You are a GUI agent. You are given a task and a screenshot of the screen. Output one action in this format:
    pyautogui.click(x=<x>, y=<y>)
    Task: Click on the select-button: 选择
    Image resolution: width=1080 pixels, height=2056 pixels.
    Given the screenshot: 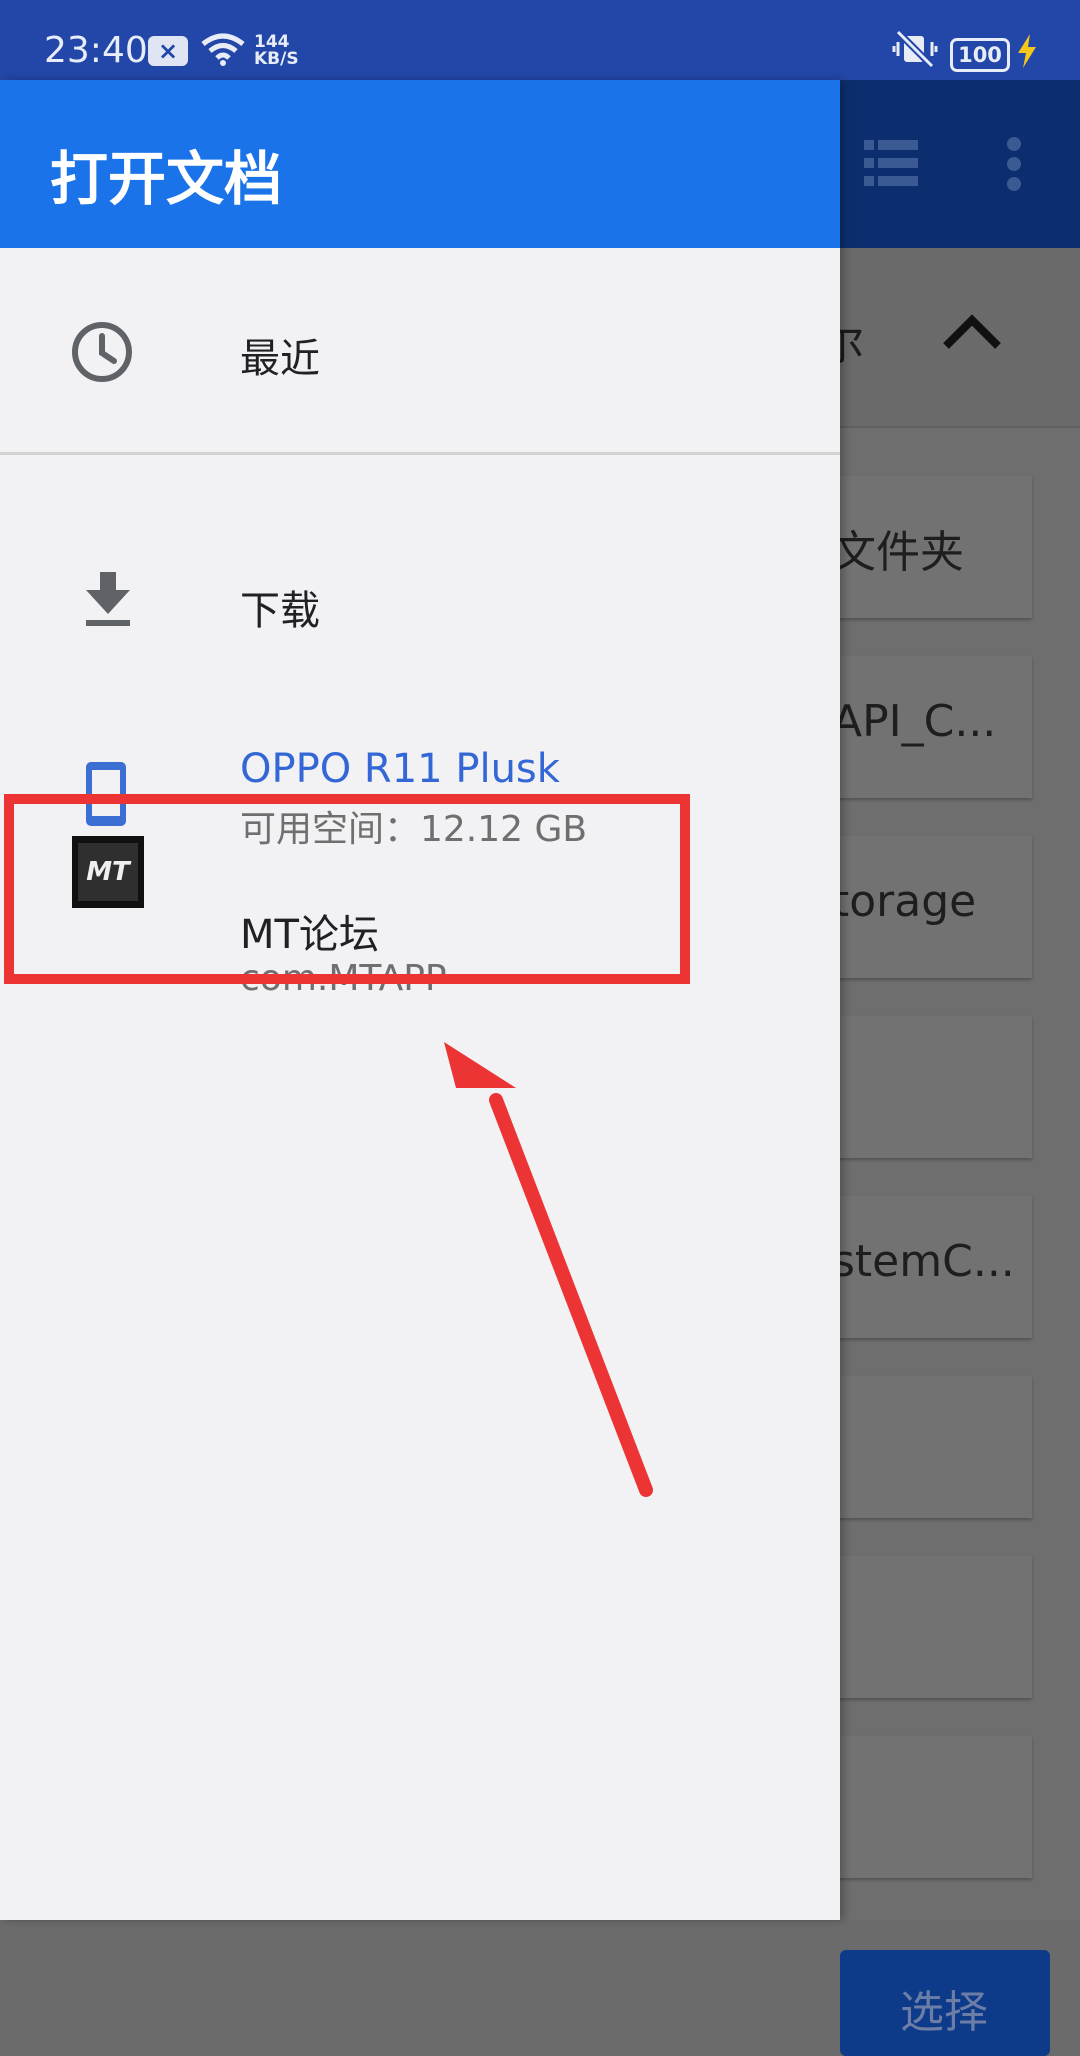 What is the action you would take?
    pyautogui.click(x=945, y=2003)
    